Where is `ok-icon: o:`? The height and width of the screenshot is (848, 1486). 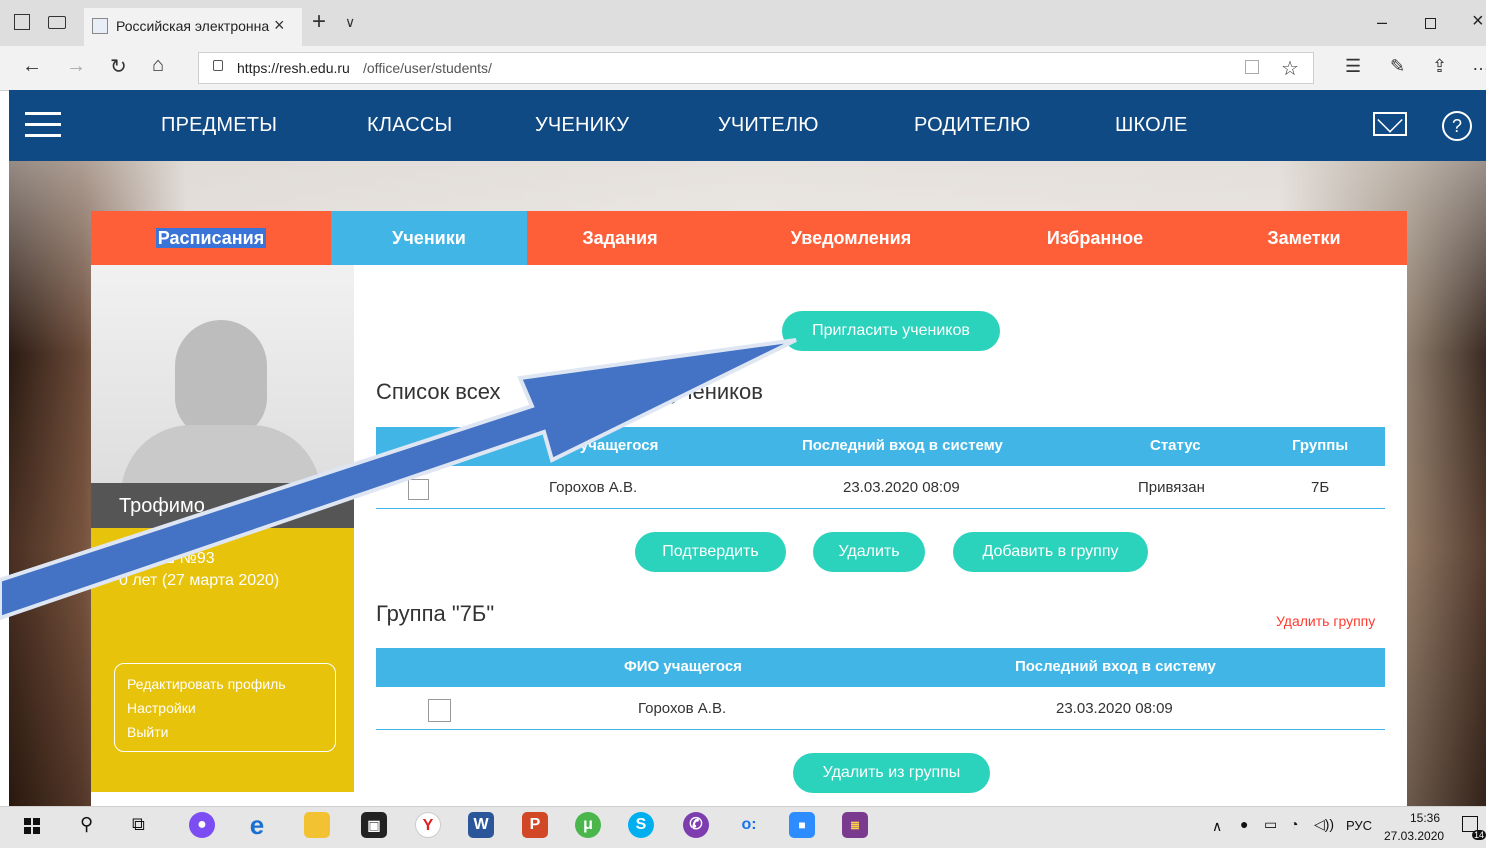
ok-icon: o: is located at coordinates (749, 825).